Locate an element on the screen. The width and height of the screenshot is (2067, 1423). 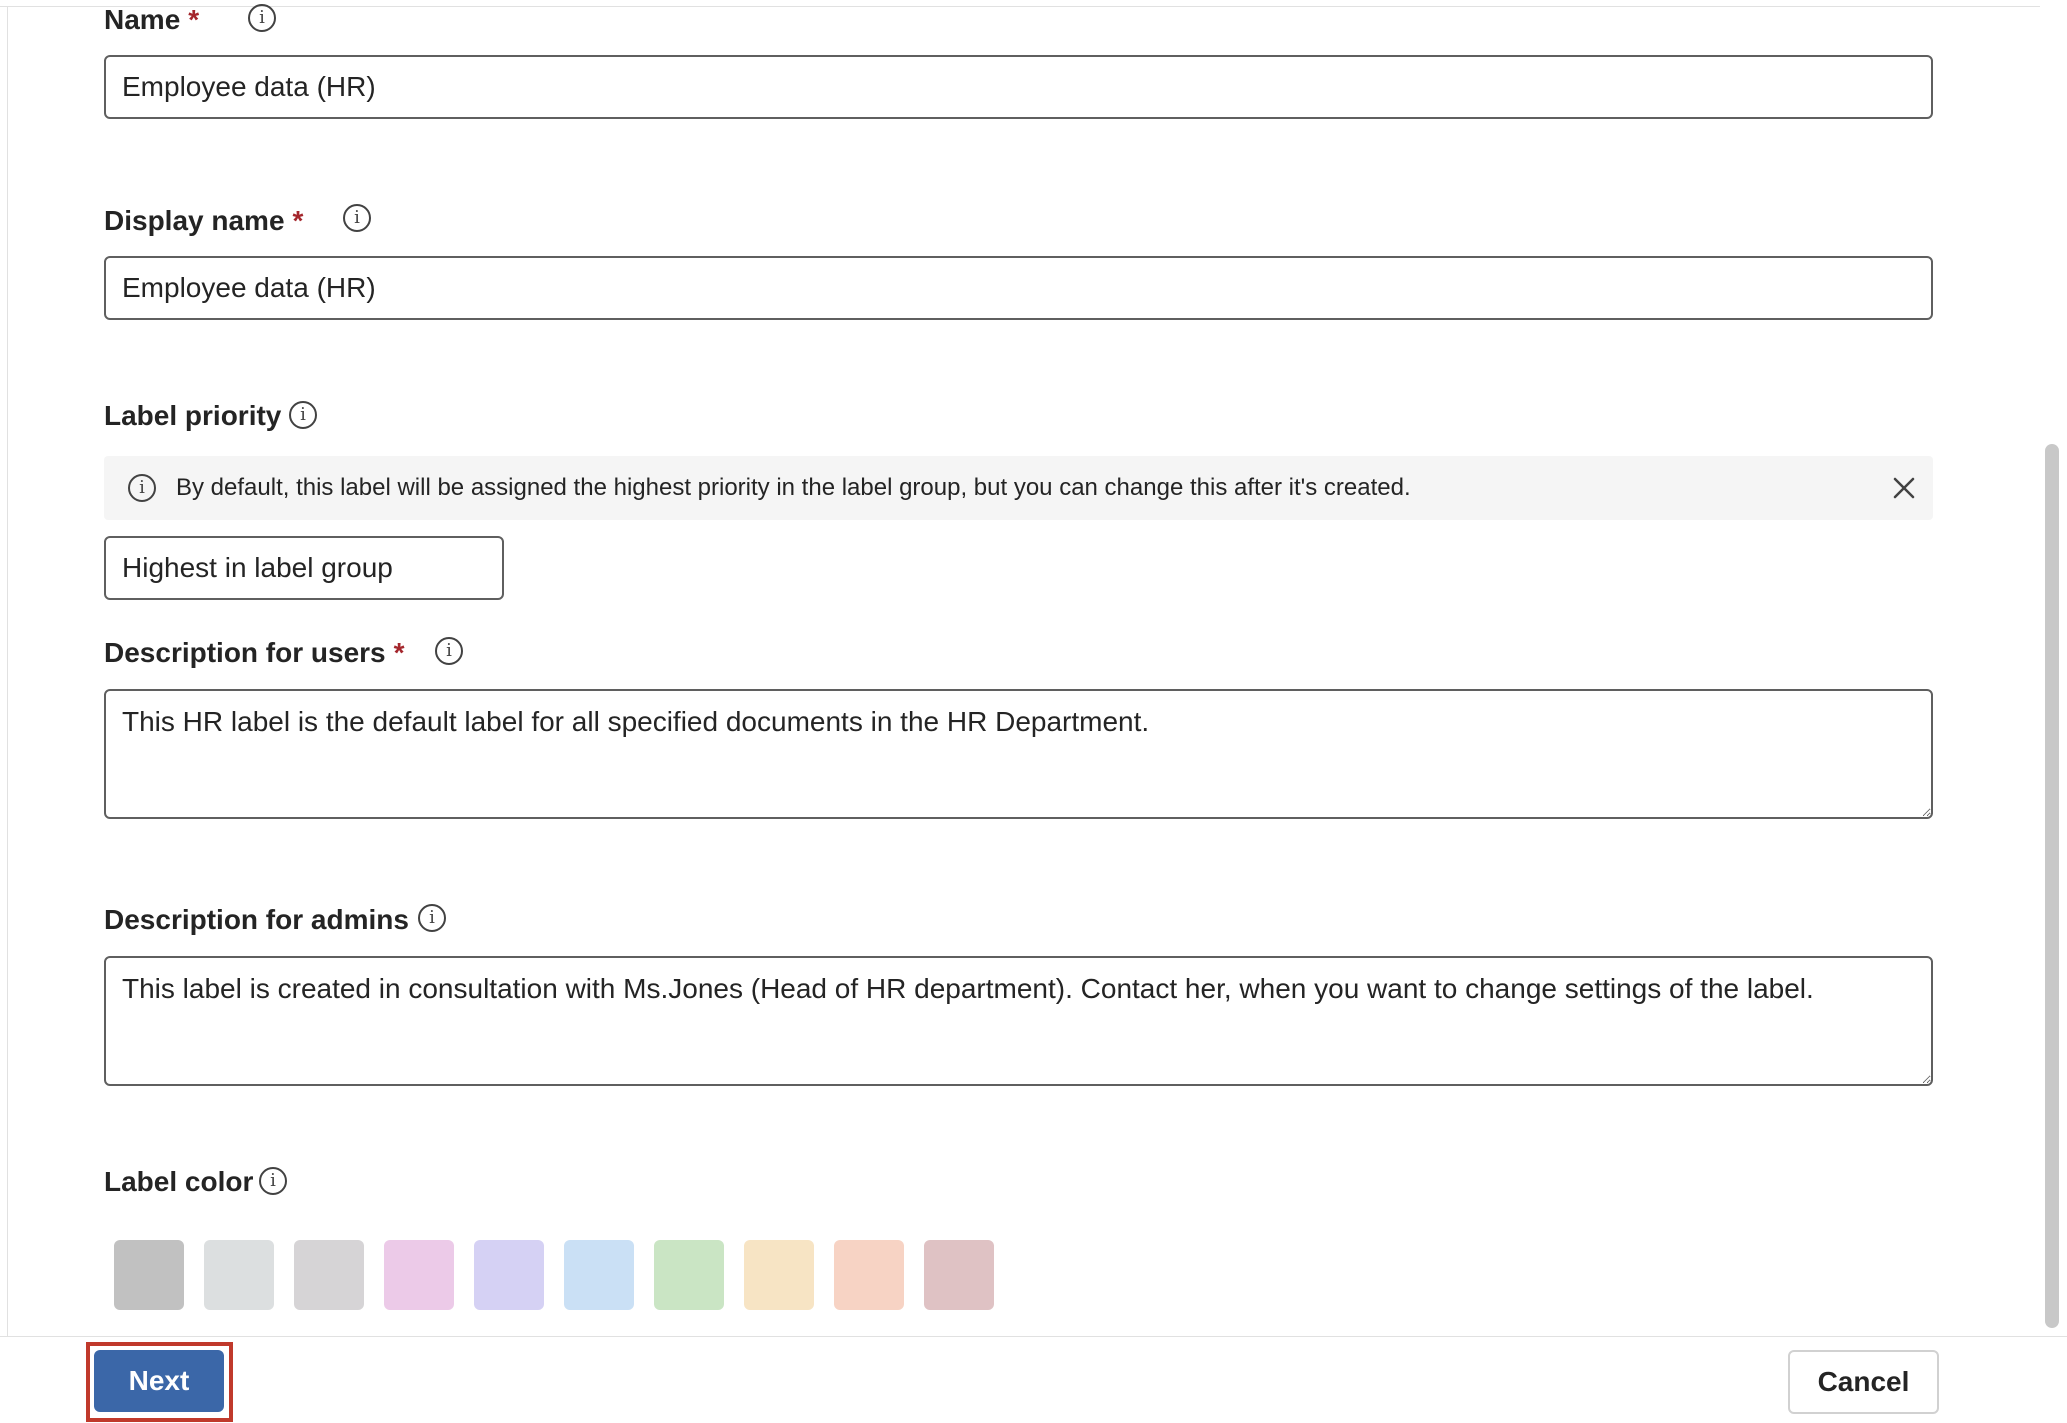
label-color-label: Label color is located at coordinates (179, 1181).